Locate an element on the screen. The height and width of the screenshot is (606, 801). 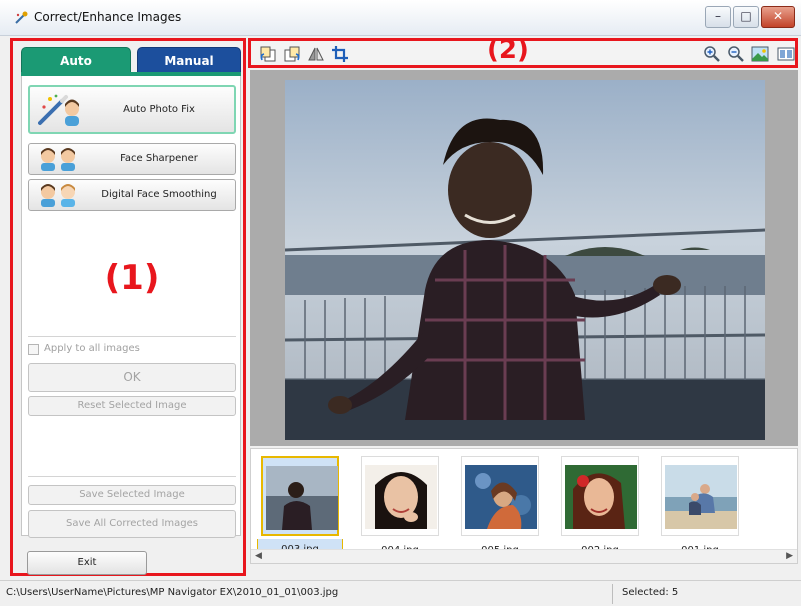
minimize-icon: – is located at coordinates (718, 16).